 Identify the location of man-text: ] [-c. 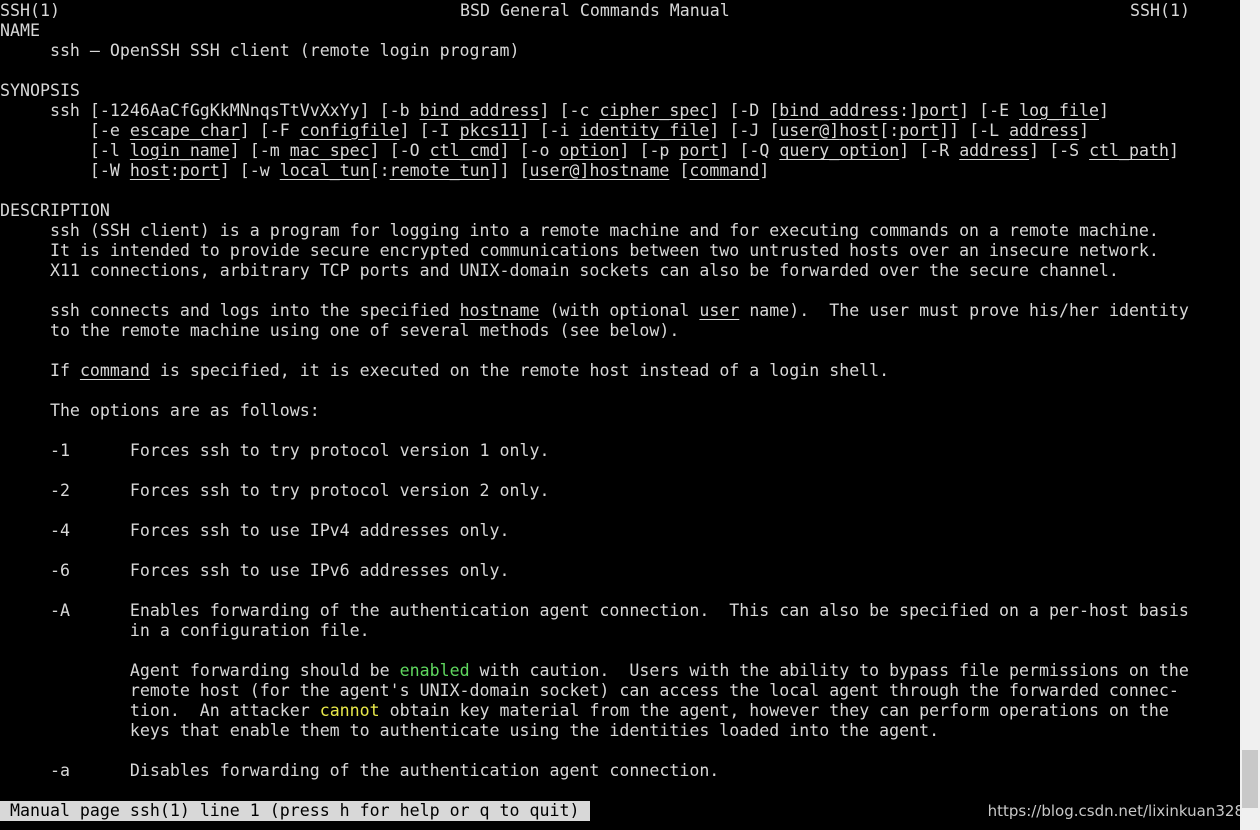
(569, 110).